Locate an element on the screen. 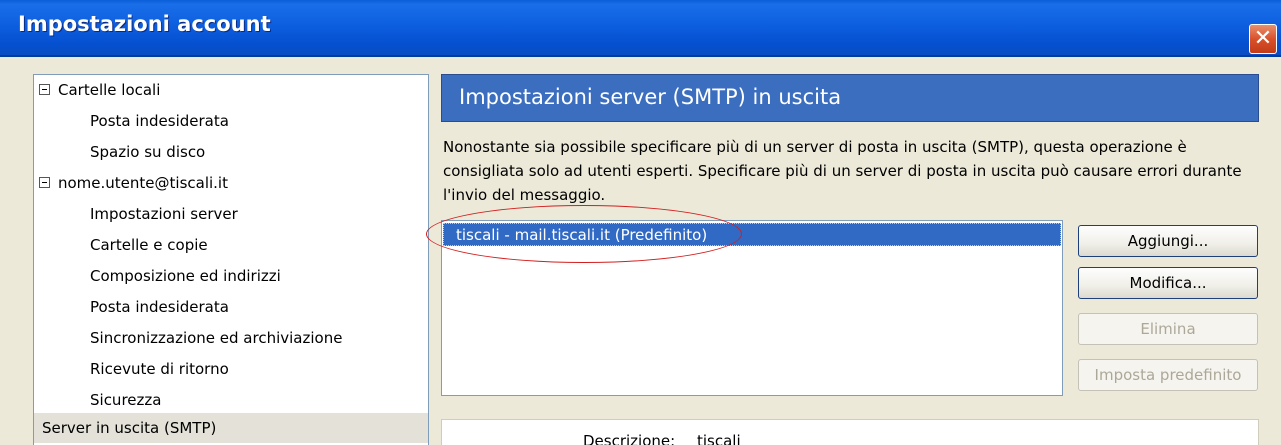 This screenshot has width=1281, height=445. tree-item-cartelle-e-copie: Cartelle e copie is located at coordinates (231, 245).